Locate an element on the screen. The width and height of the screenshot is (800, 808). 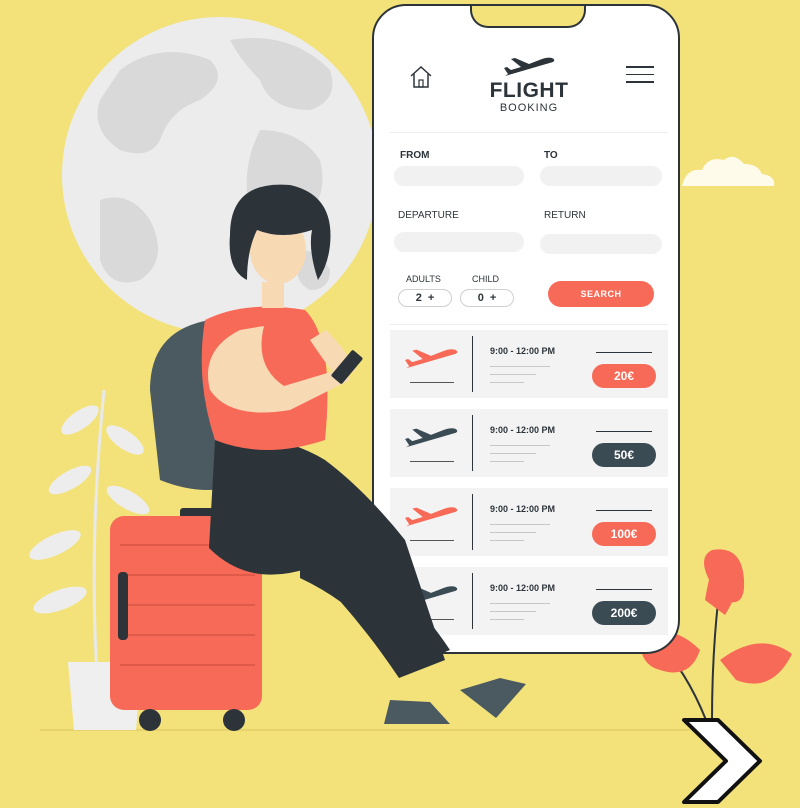
departure-field is located at coordinates (459, 242).